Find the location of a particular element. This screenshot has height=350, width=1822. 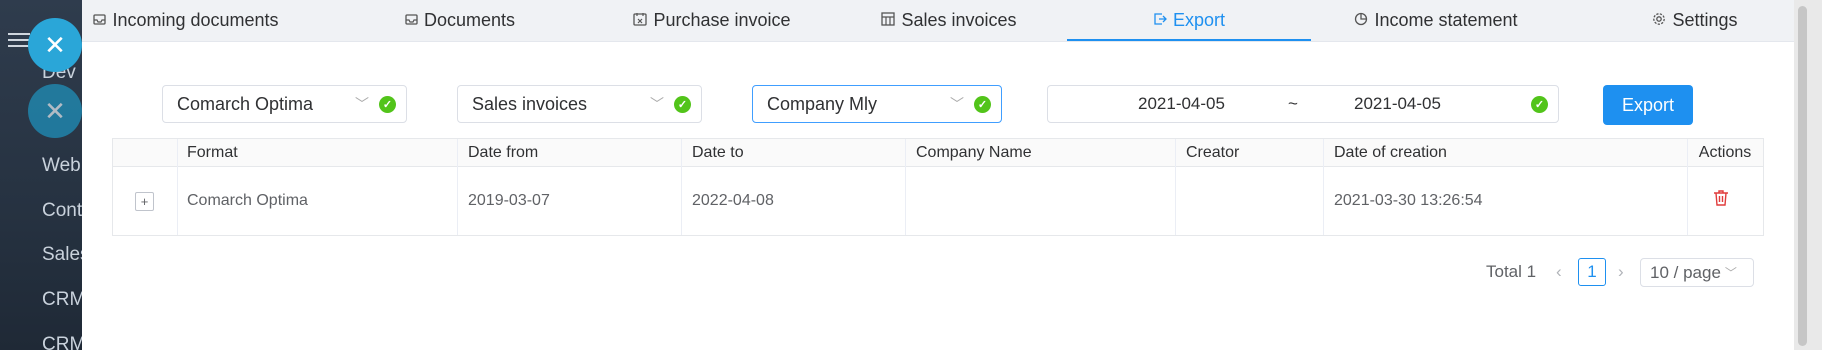

cell-creator is located at coordinates (1249, 201).